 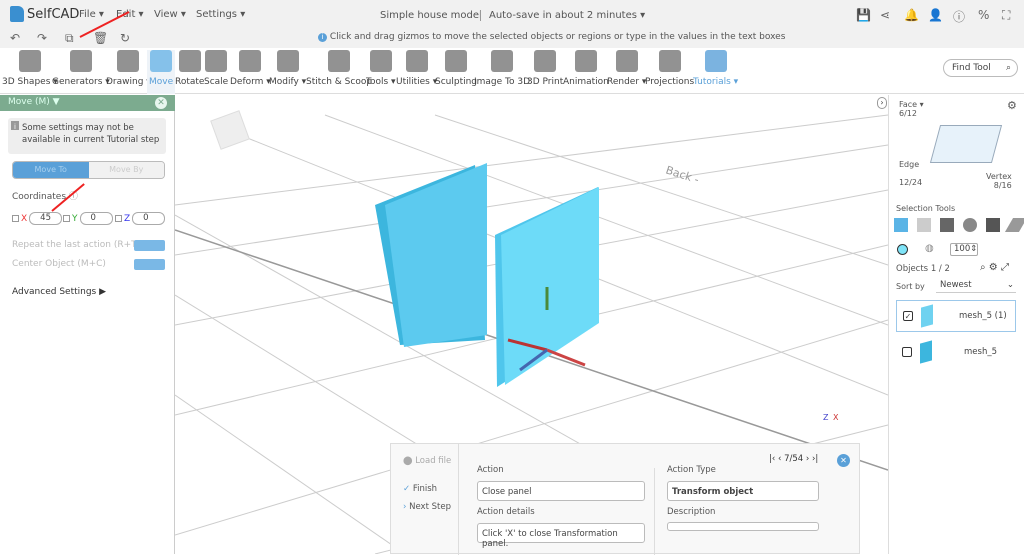 What do you see at coordinates (980, 68) in the screenshot?
I see `find-tool-input: Find Tool ⌕` at bounding box center [980, 68].